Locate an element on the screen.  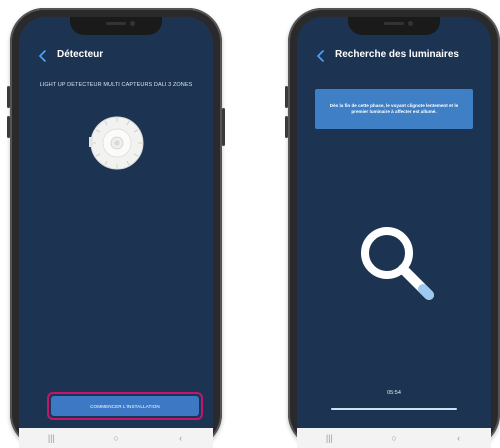
progress-bar is located at coordinates (394, 409).